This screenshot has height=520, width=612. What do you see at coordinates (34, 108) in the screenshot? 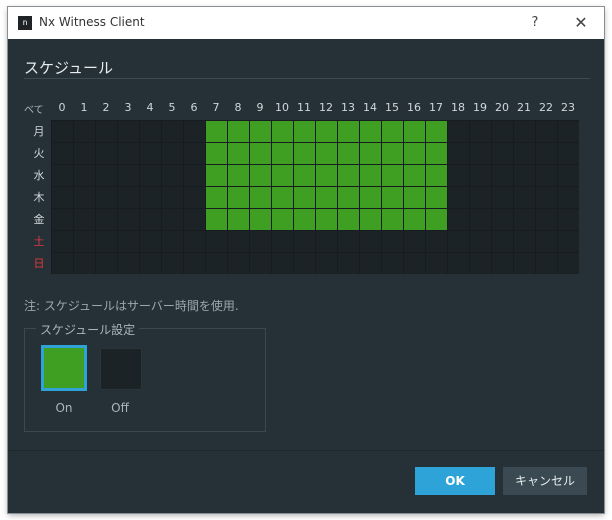
I see `select-all-corner: べて` at bounding box center [34, 108].